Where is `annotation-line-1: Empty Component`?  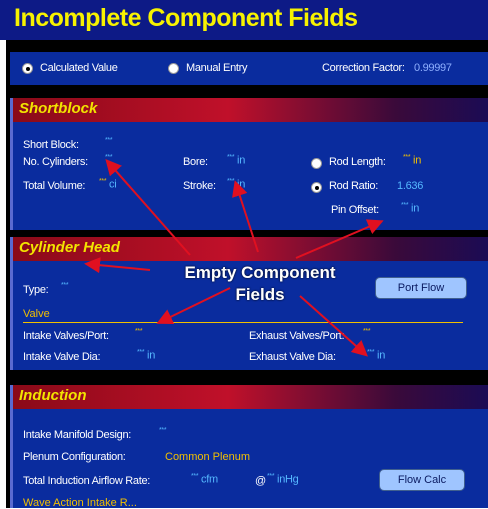 annotation-line-1: Empty Component is located at coordinates (260, 272).